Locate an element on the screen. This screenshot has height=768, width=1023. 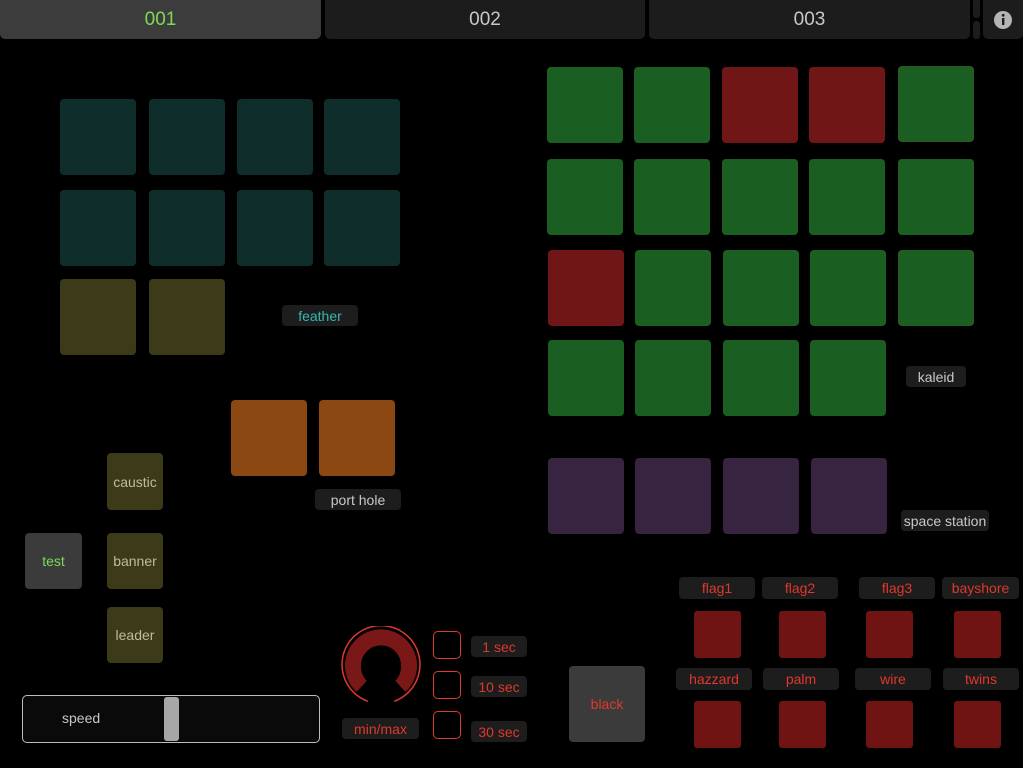
info-icon is located at coordinates (1003, 19).